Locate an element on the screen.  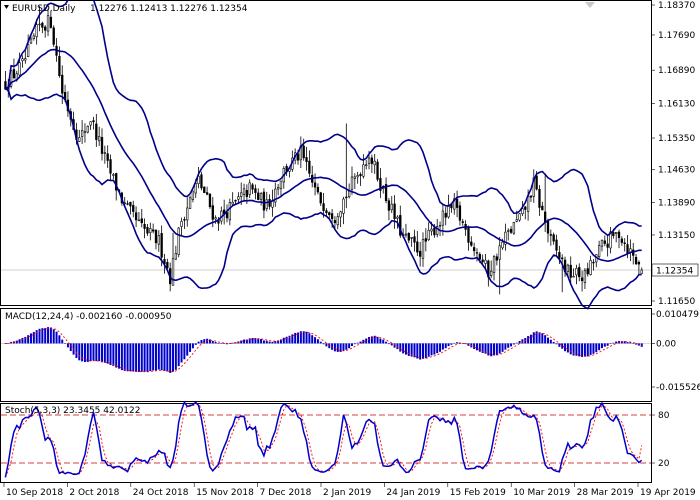
x-tick-label: 24 Jan 2019 is located at coordinates (413, 493).